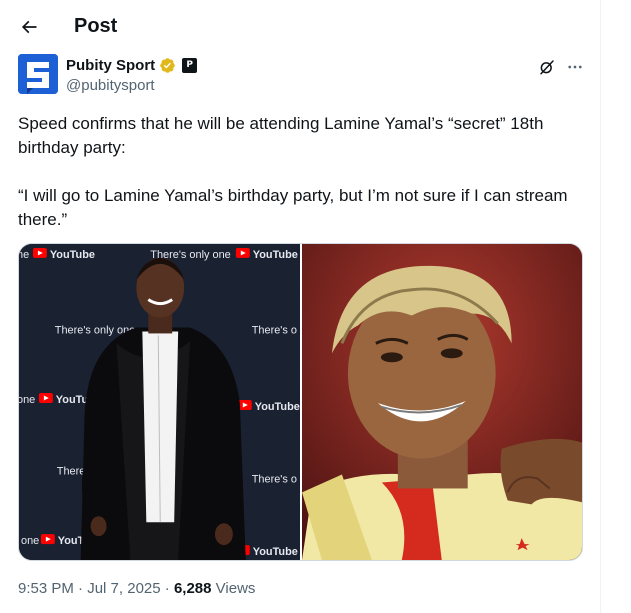 This screenshot has height=613, width=631. I want to click on verified-badge-icon, so click(167, 65).